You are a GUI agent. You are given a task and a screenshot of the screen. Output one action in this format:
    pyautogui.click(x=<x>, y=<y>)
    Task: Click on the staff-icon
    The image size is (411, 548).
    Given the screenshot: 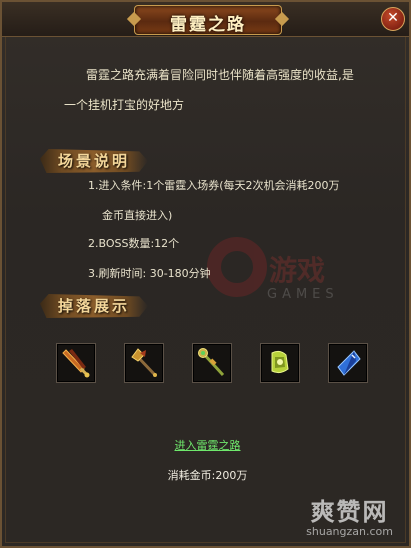 What is the action you would take?
    pyautogui.click(x=211, y=362)
    